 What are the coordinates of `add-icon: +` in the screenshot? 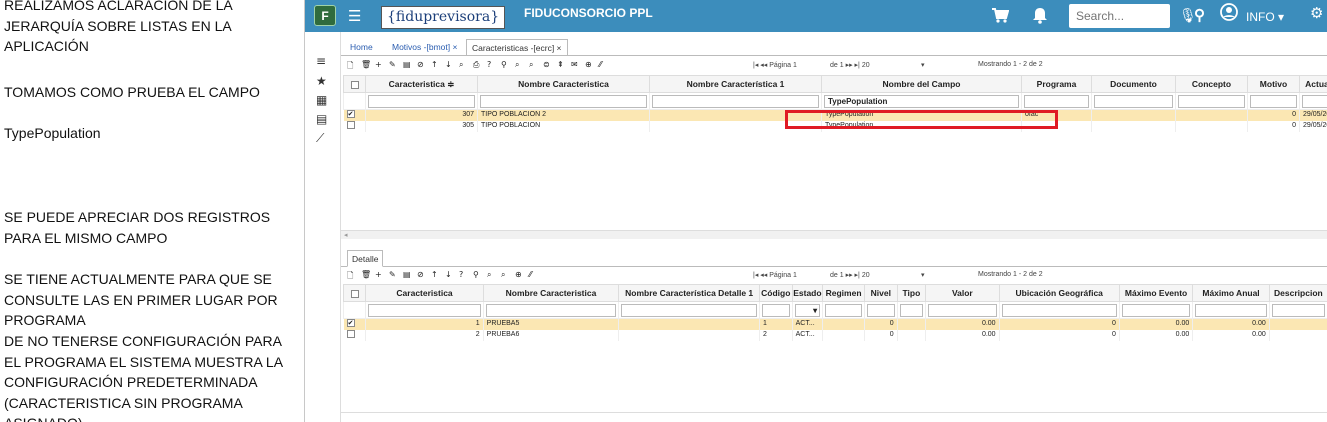 It's located at (378, 274).